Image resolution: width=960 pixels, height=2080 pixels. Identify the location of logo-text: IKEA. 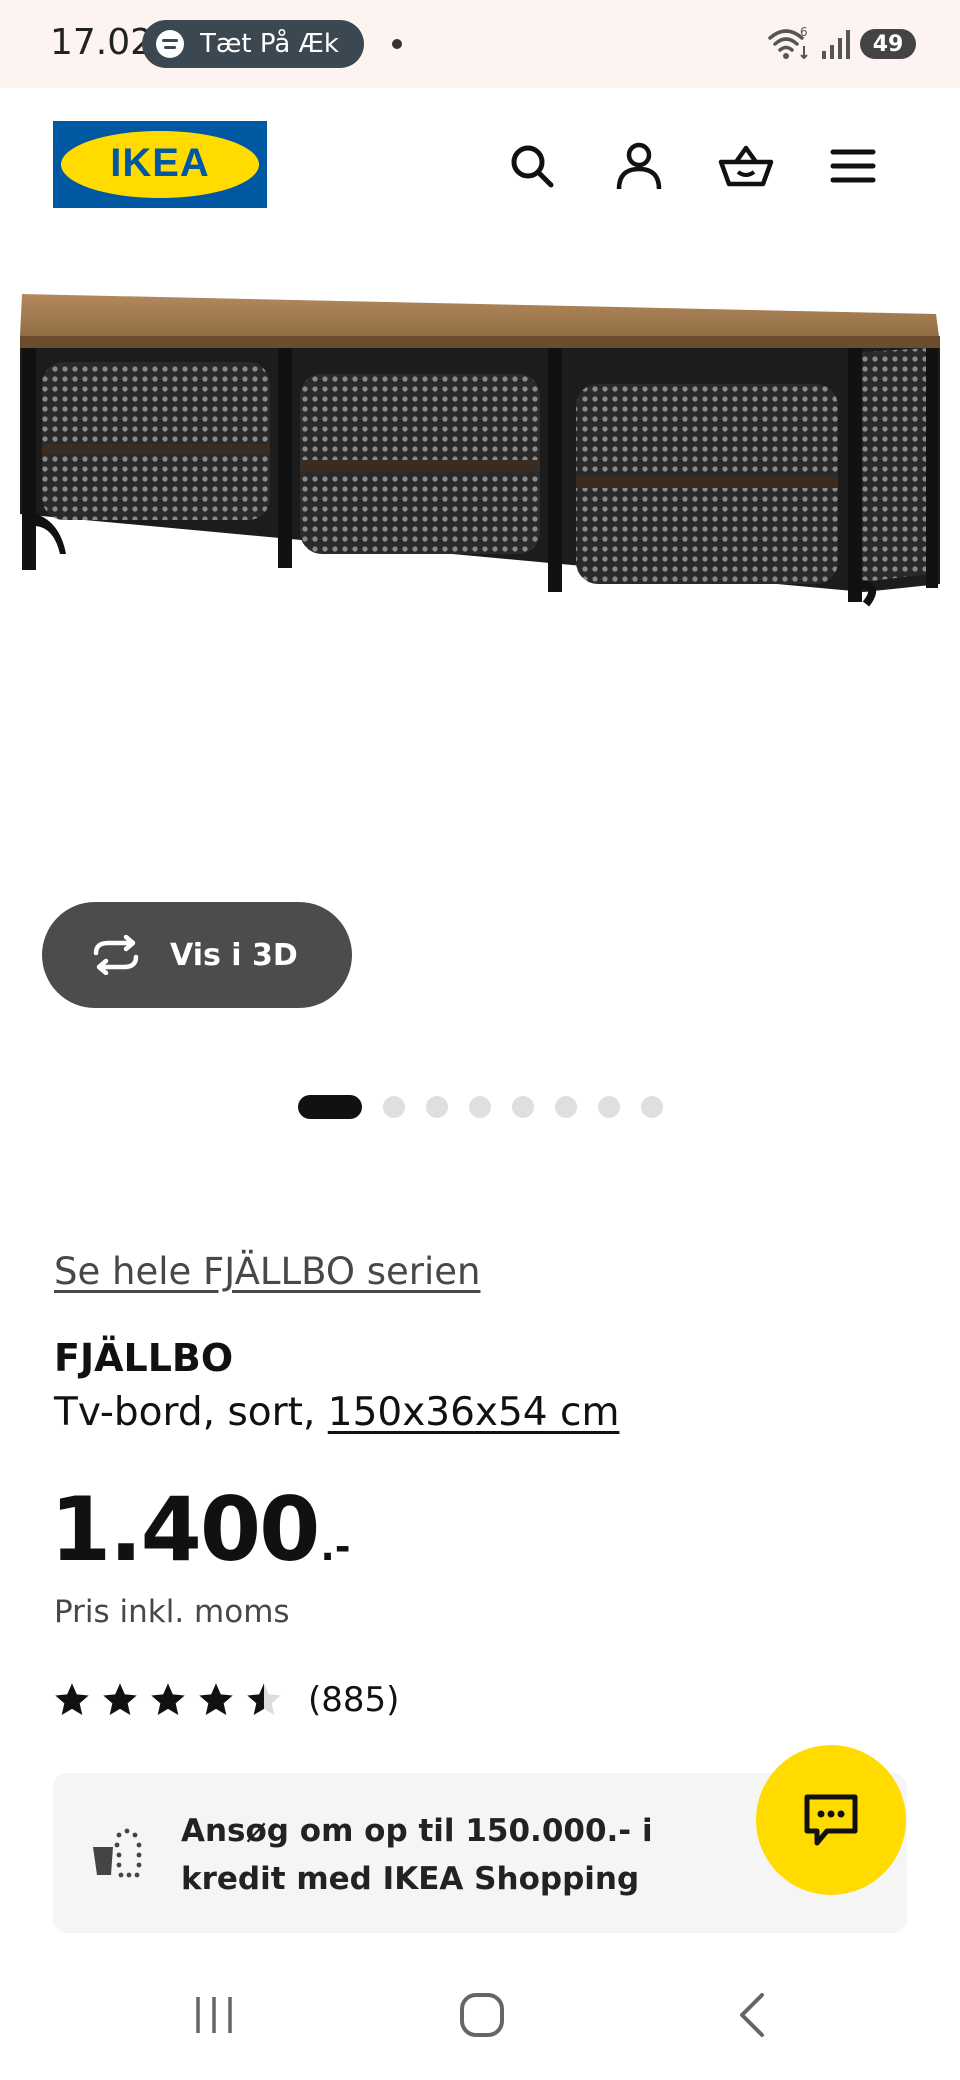
(160, 163).